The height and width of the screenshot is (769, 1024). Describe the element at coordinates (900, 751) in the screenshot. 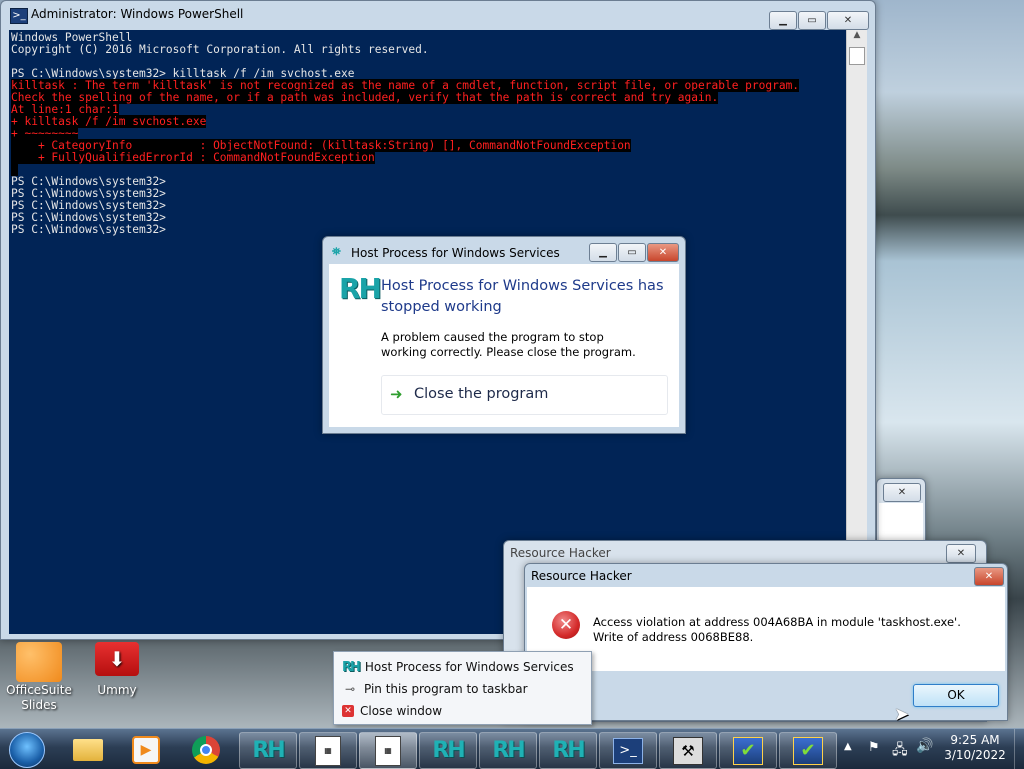

I see `network-icon: 🖧` at that location.